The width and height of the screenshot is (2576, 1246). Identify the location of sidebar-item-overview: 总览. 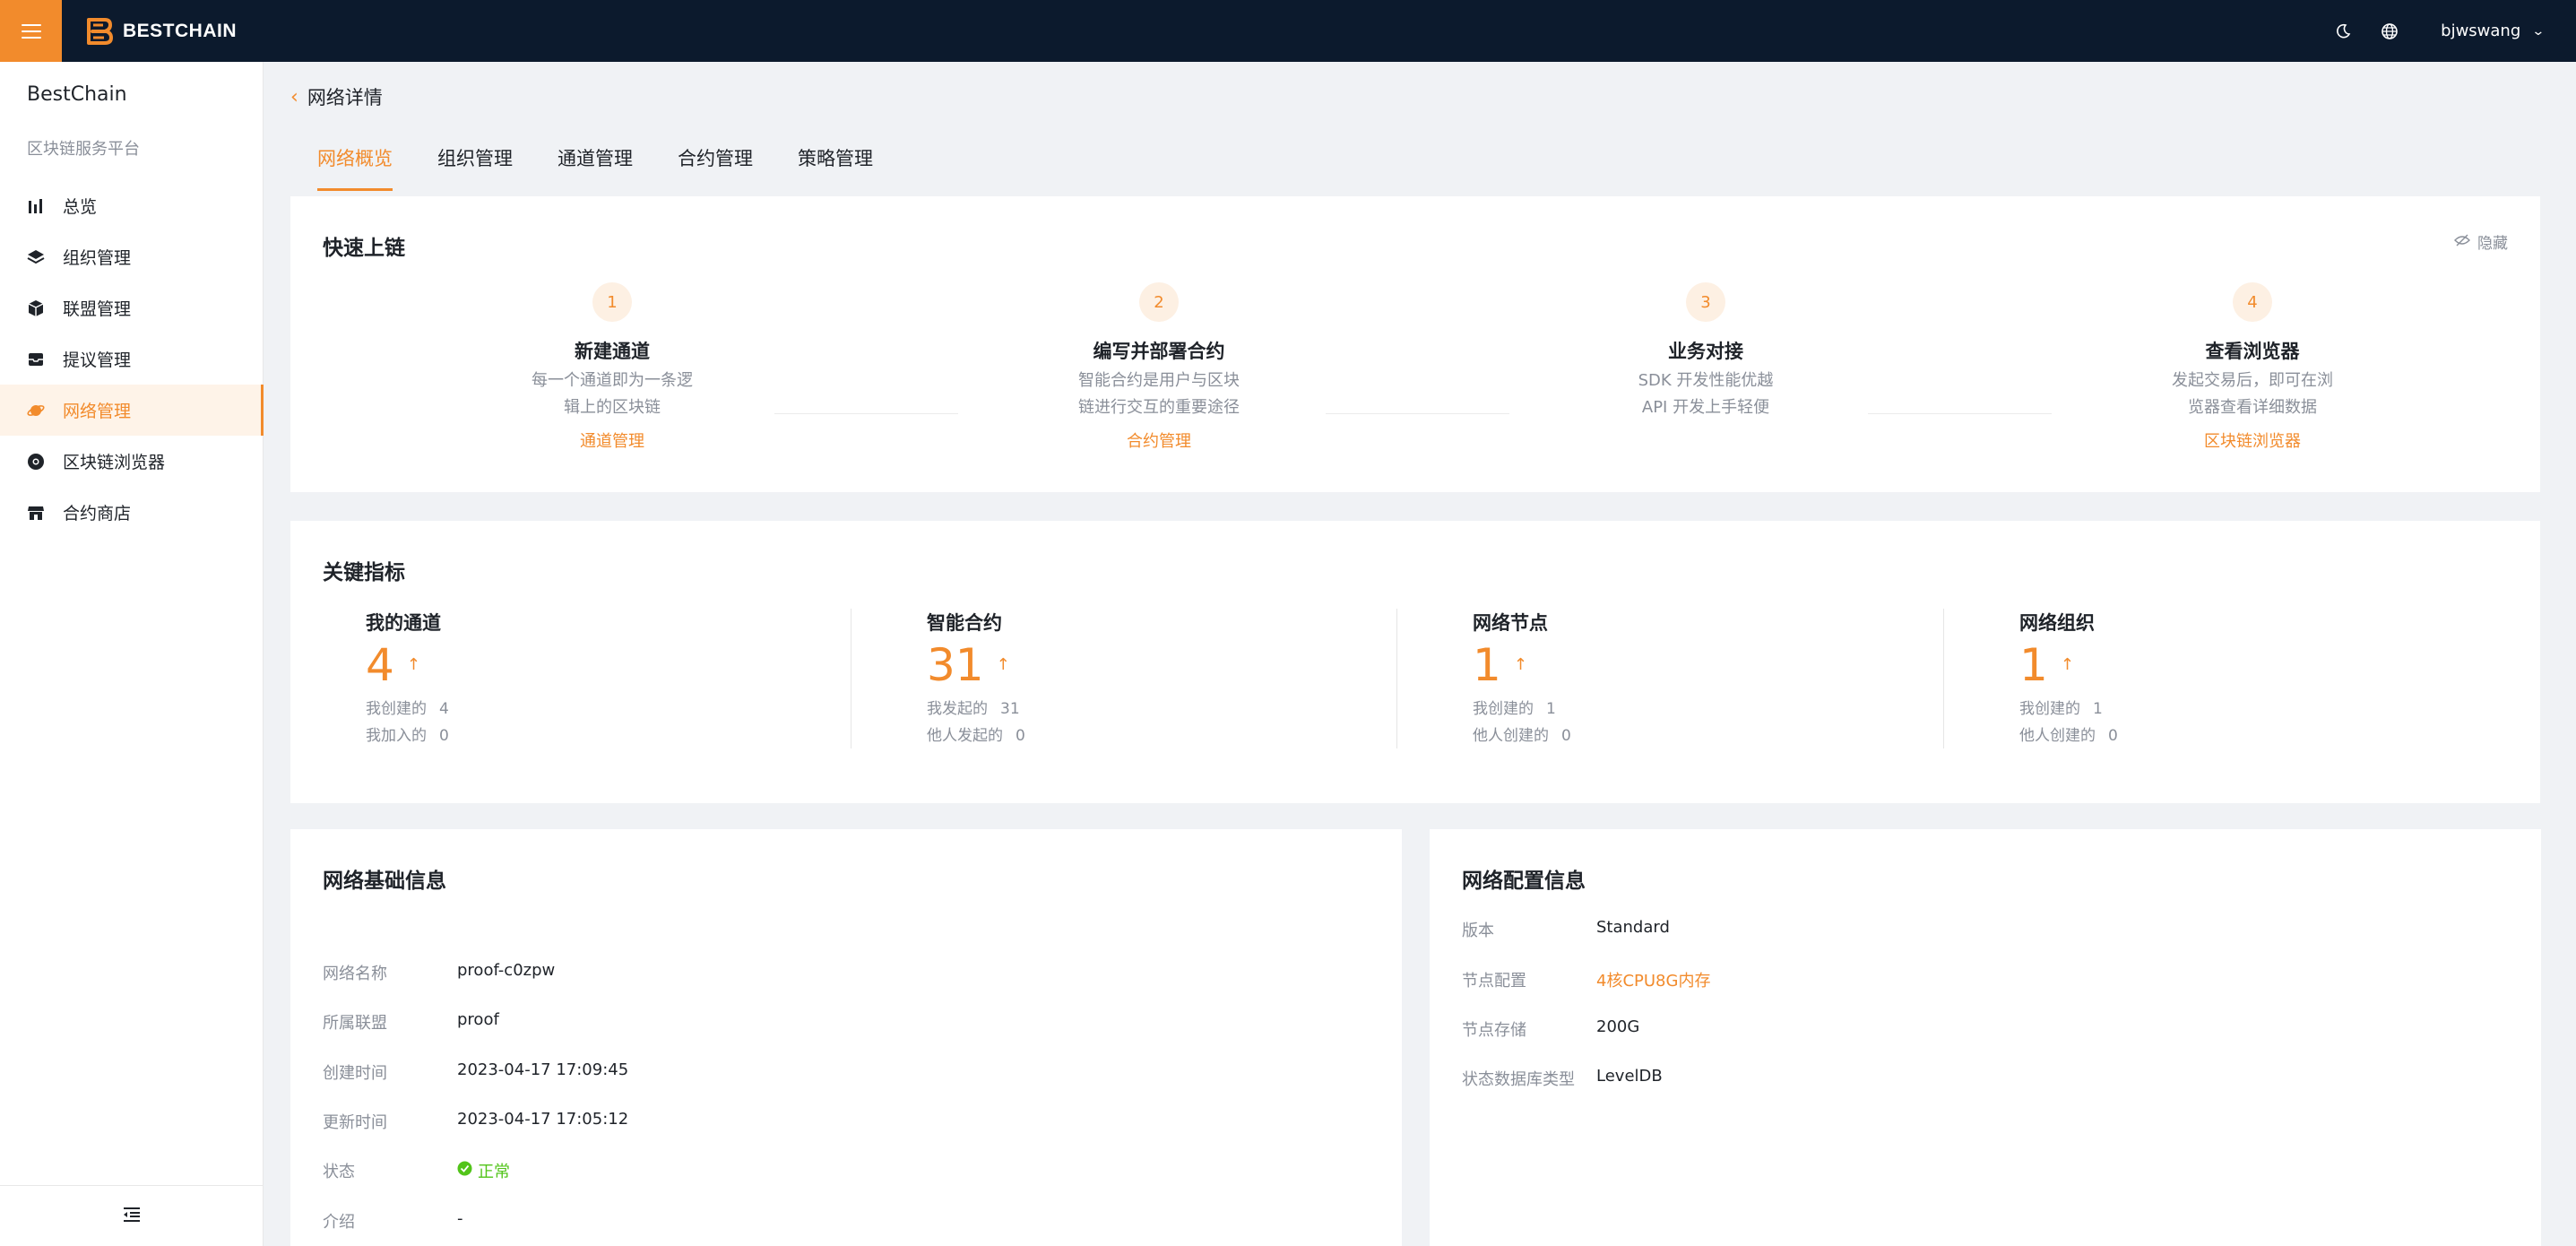
(132, 206).